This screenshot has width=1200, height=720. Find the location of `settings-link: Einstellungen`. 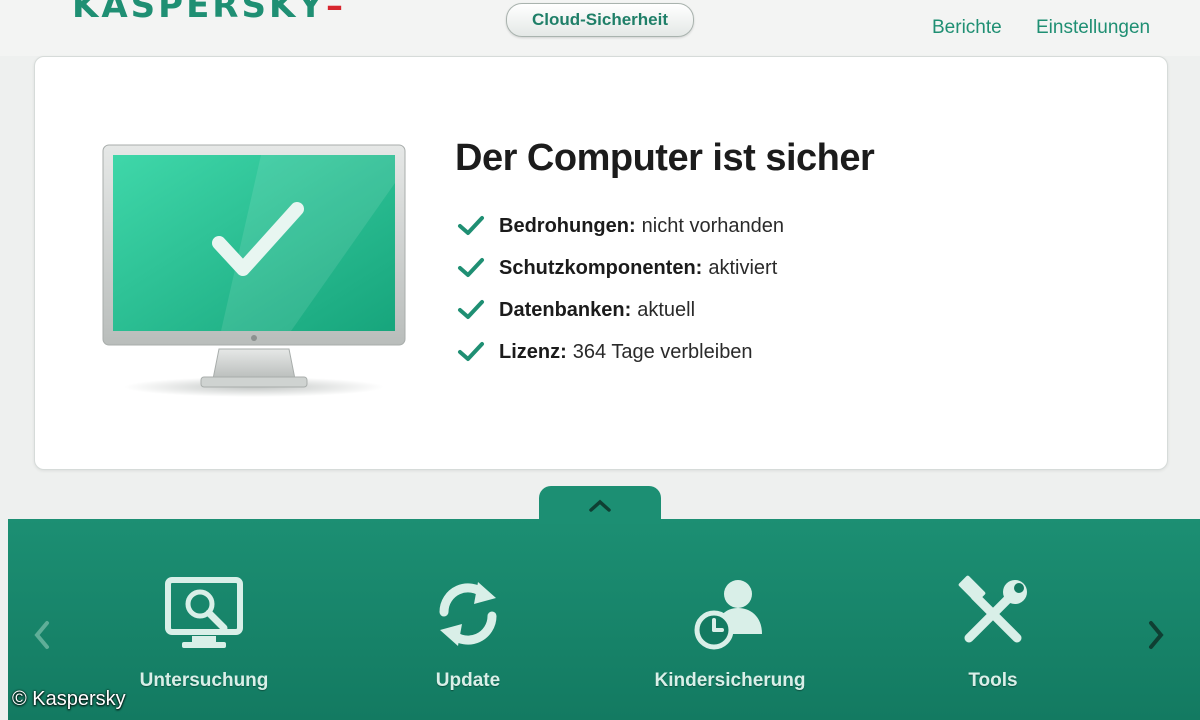

settings-link: Einstellungen is located at coordinates (1093, 28).